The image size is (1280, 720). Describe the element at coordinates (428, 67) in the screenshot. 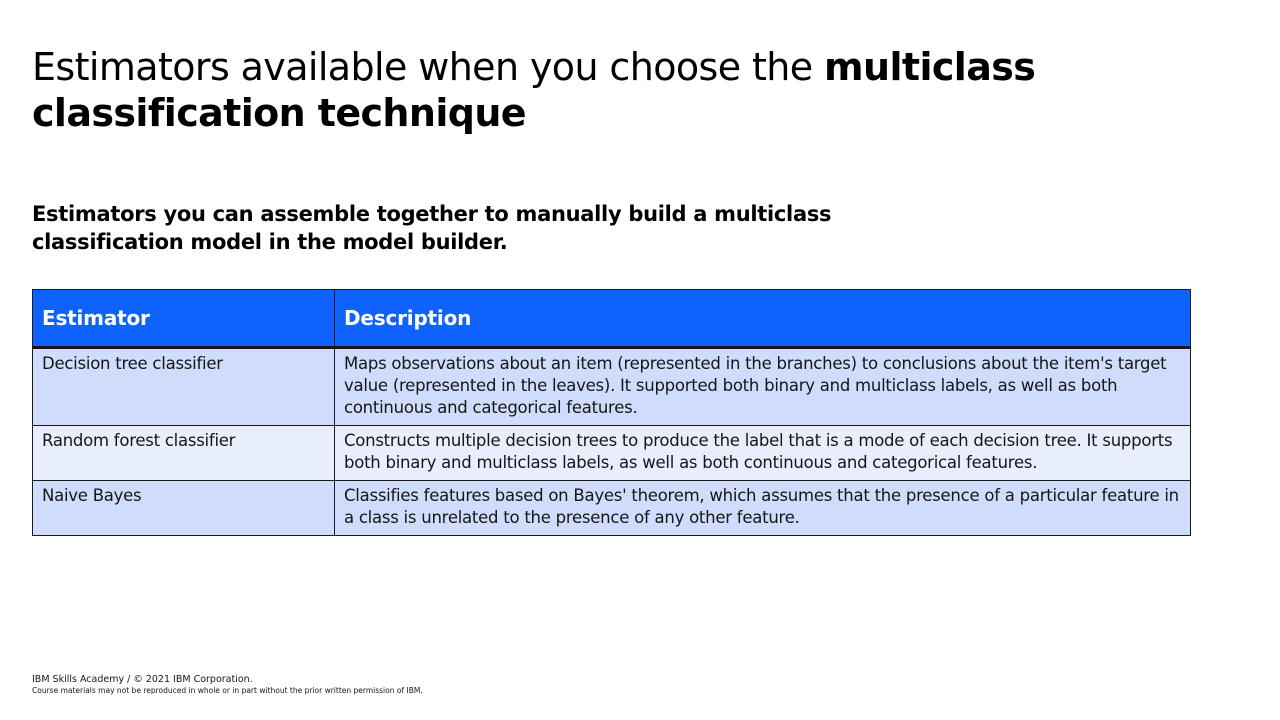

I see `slide-title-normal: Estimators available when you choose the` at that location.